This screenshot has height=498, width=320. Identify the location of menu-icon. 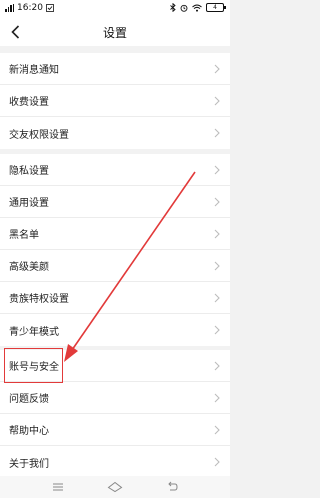
(58, 487).